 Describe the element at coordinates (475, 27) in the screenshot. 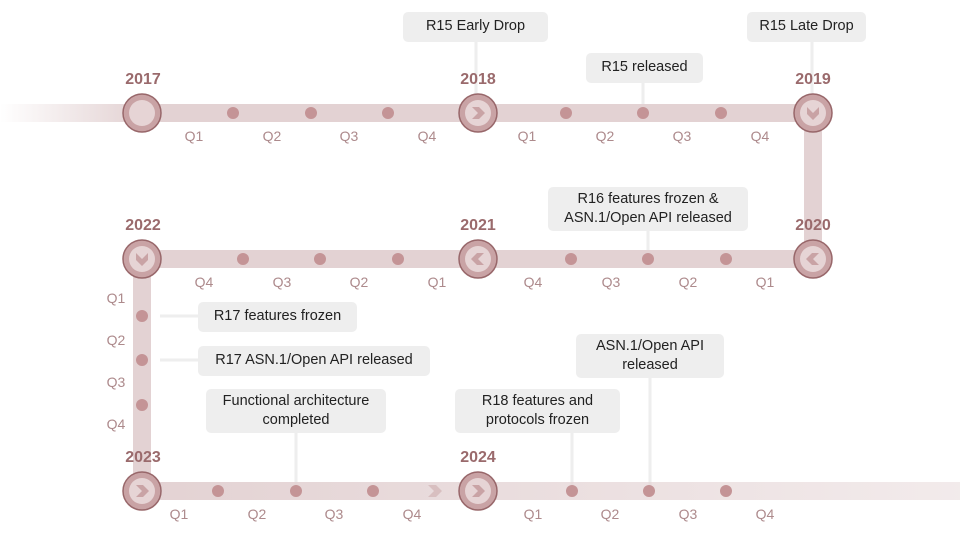

I see `milestone-callout-r15-early-drop: R15 Early Drop` at that location.